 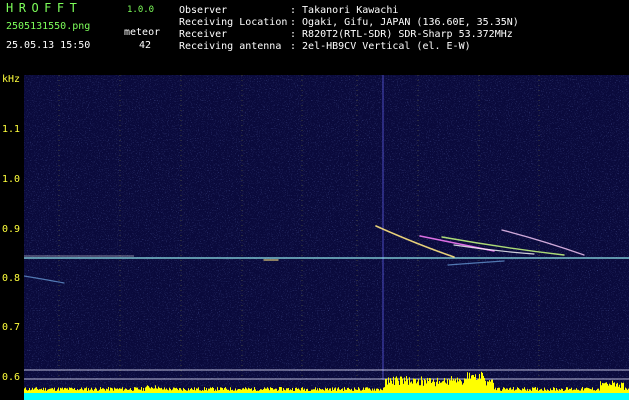 I want to click on y-tick-label: 1.1, so click(x=11, y=129).